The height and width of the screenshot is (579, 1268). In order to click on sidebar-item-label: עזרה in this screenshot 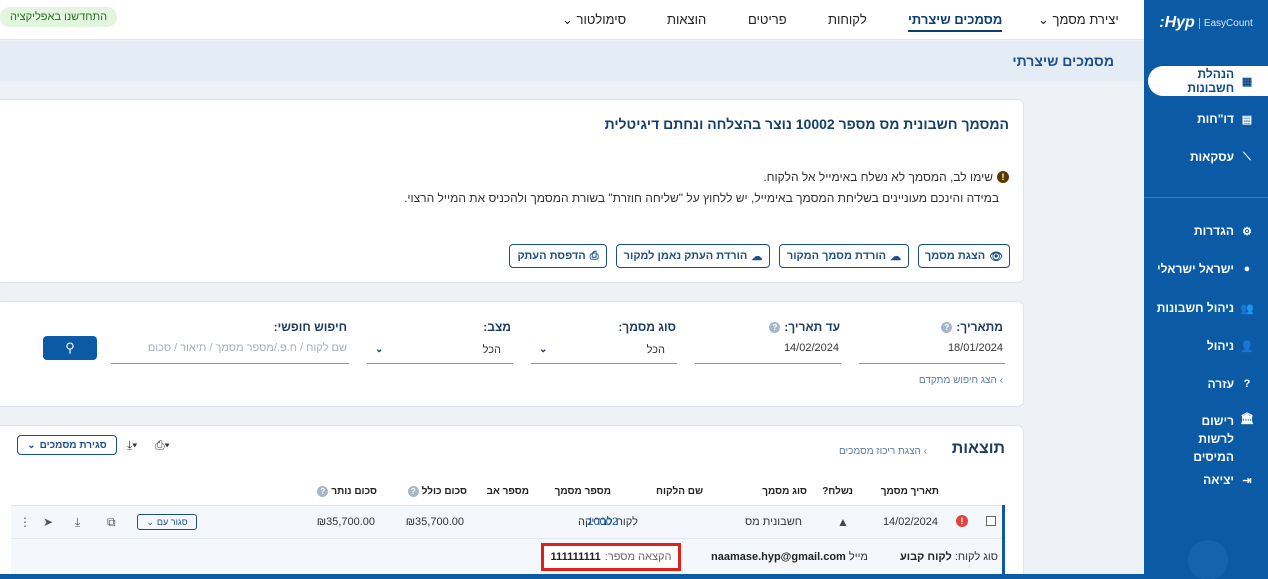, I will do `click(1220, 384)`.